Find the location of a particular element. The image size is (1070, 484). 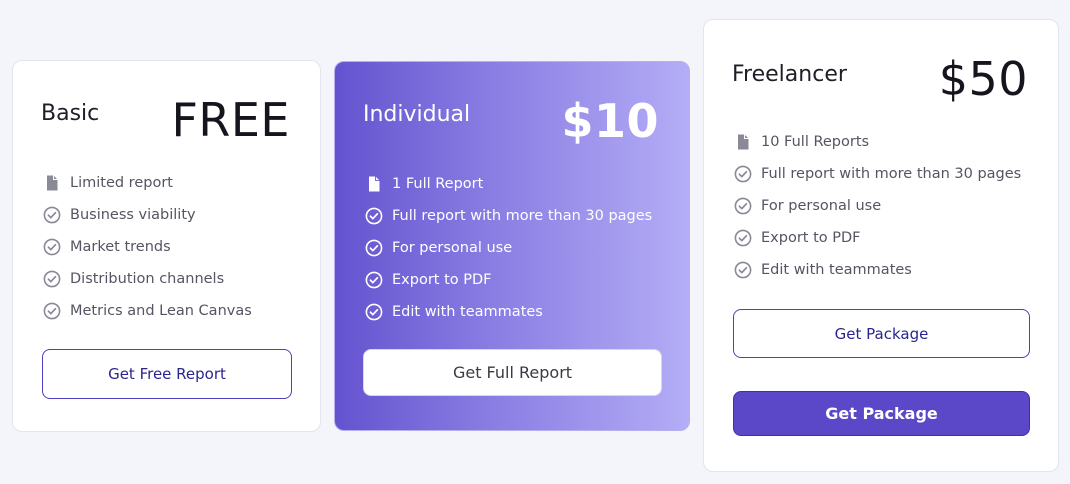

feature-item: Business viability is located at coordinates (147, 215).